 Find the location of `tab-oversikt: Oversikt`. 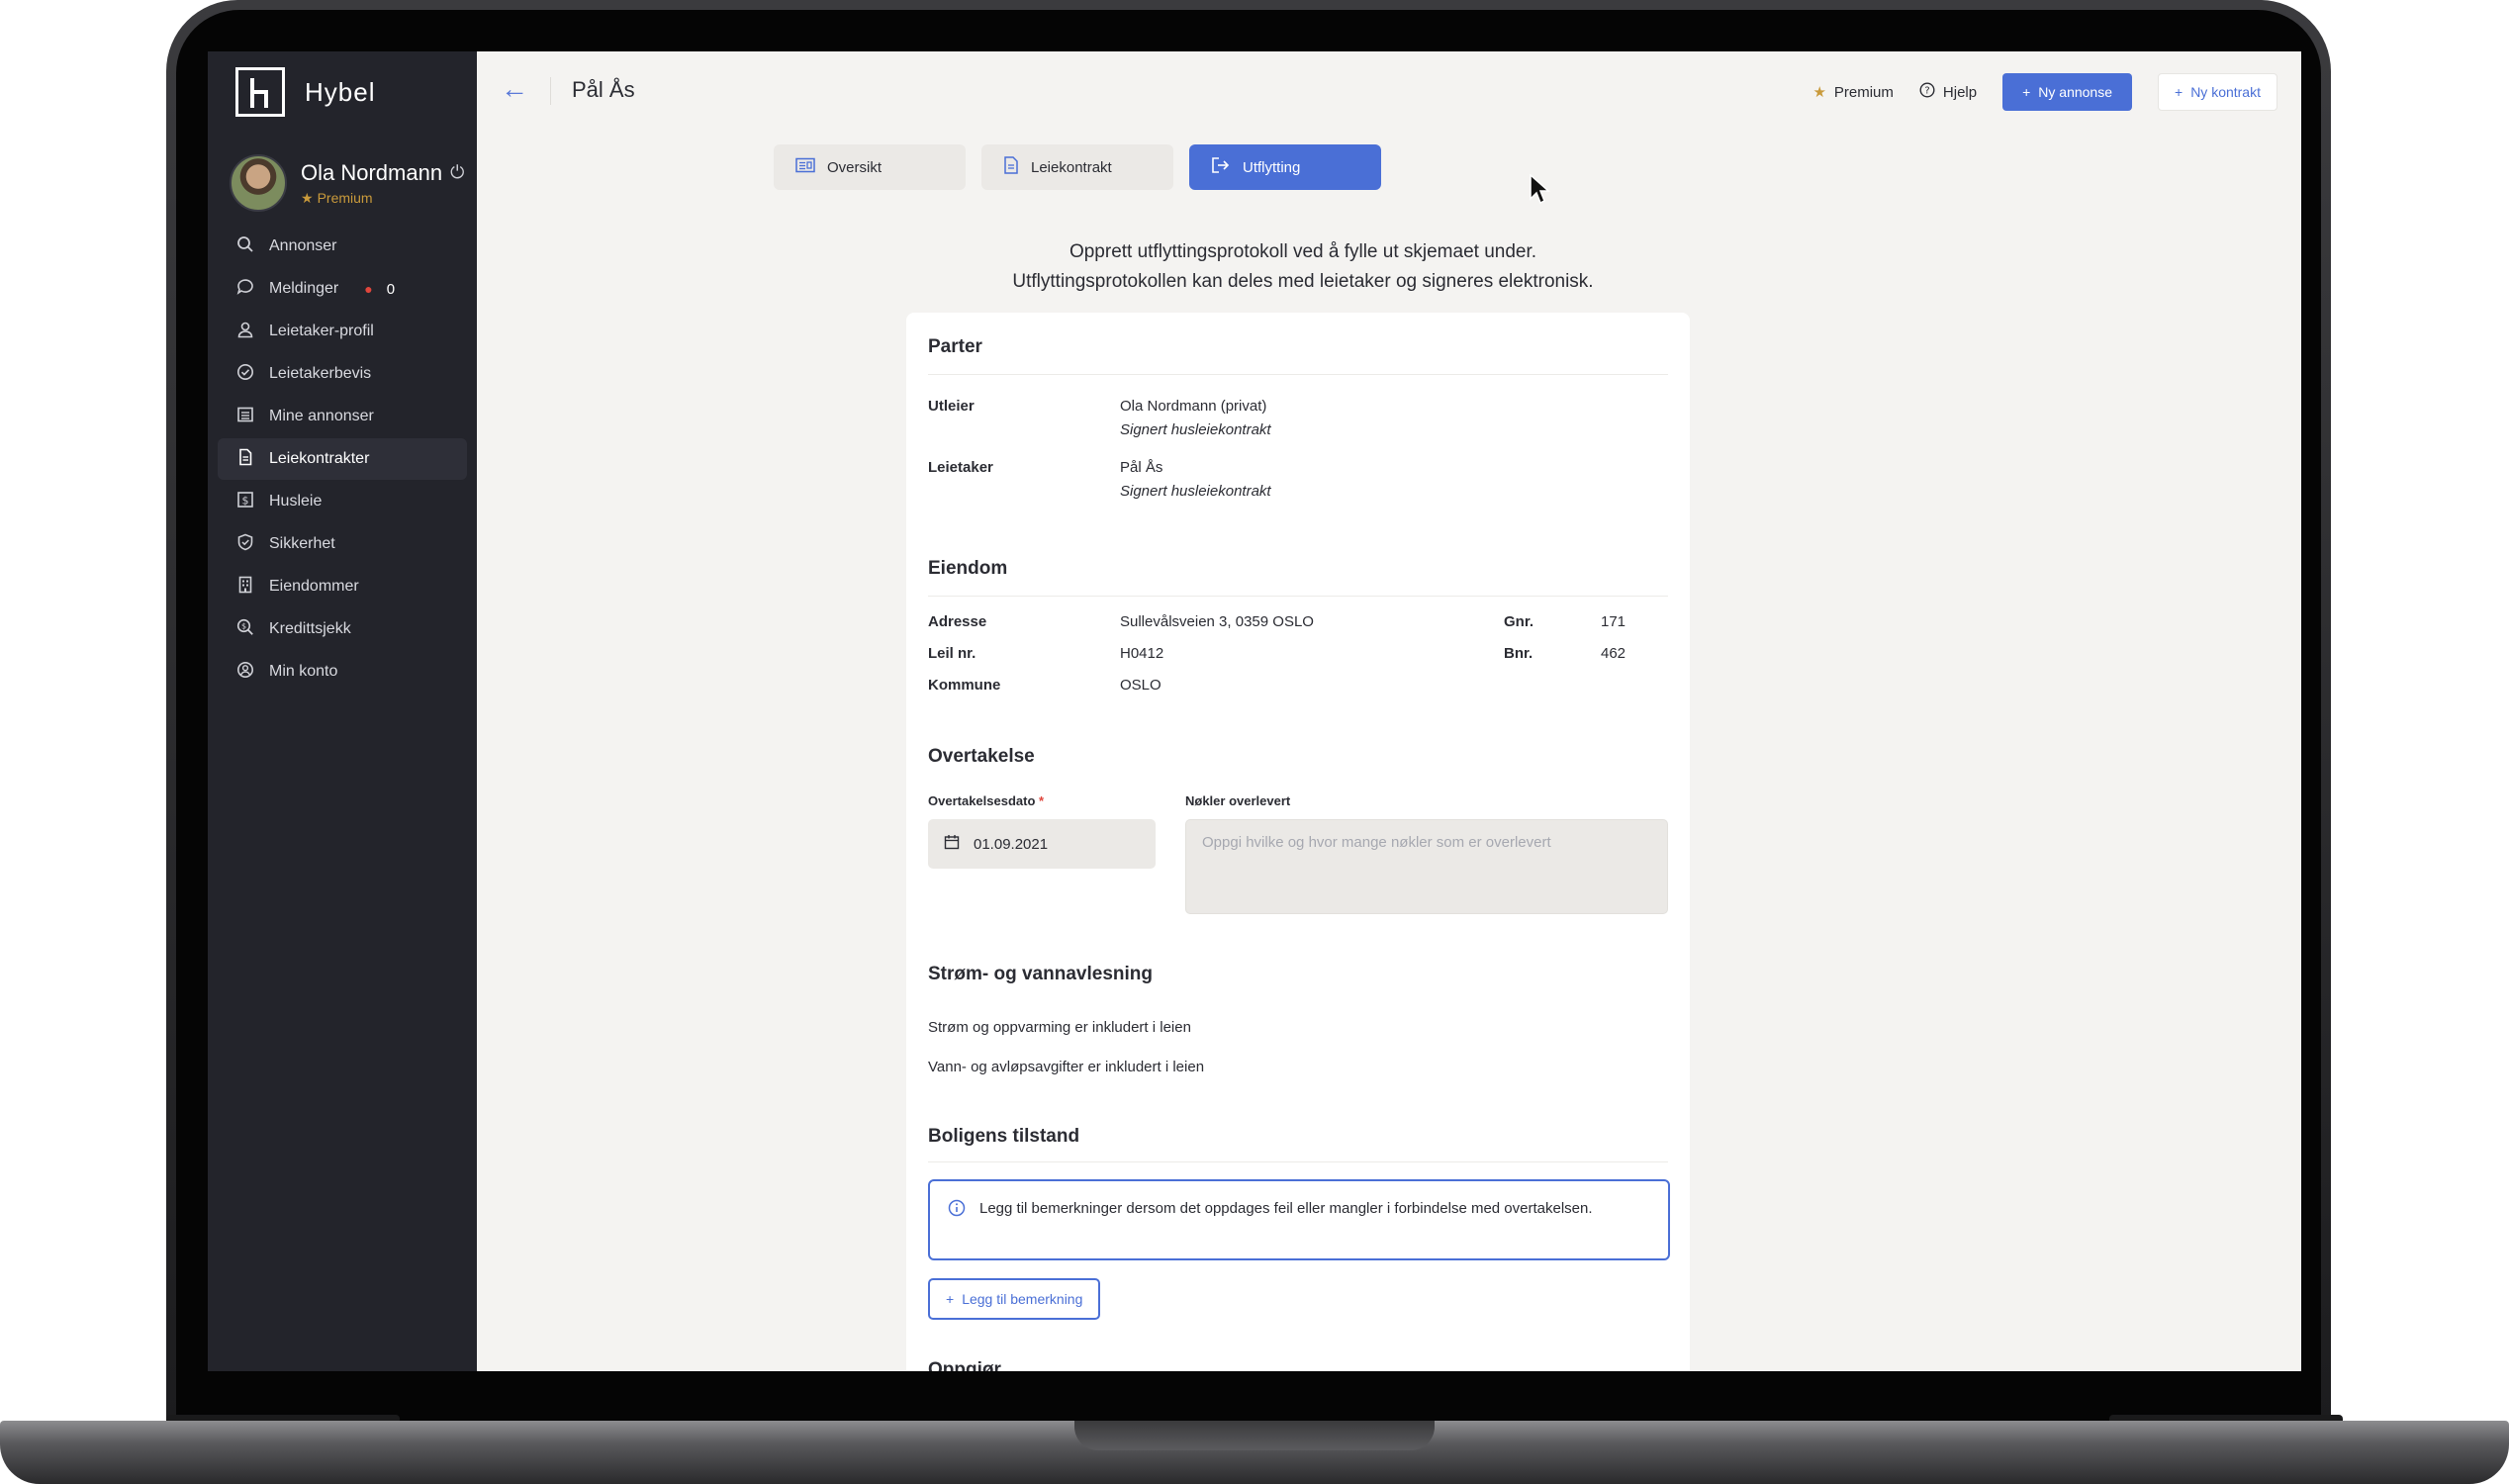

tab-oversikt: Oversikt is located at coordinates (870, 167).